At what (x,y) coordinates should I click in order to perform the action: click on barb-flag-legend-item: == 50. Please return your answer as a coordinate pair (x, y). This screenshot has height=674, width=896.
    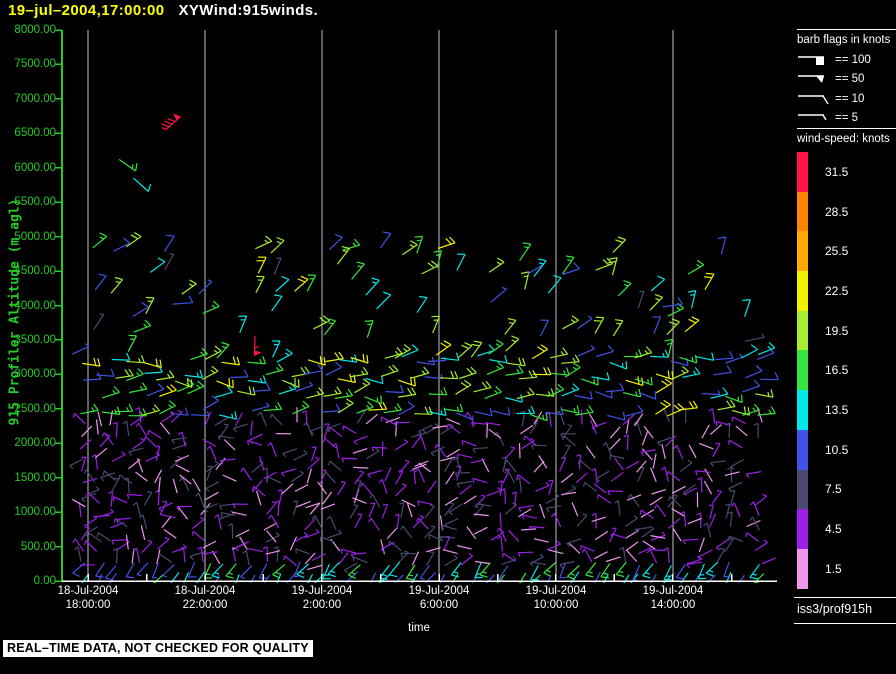
    Looking at the image, I should click on (846, 80).